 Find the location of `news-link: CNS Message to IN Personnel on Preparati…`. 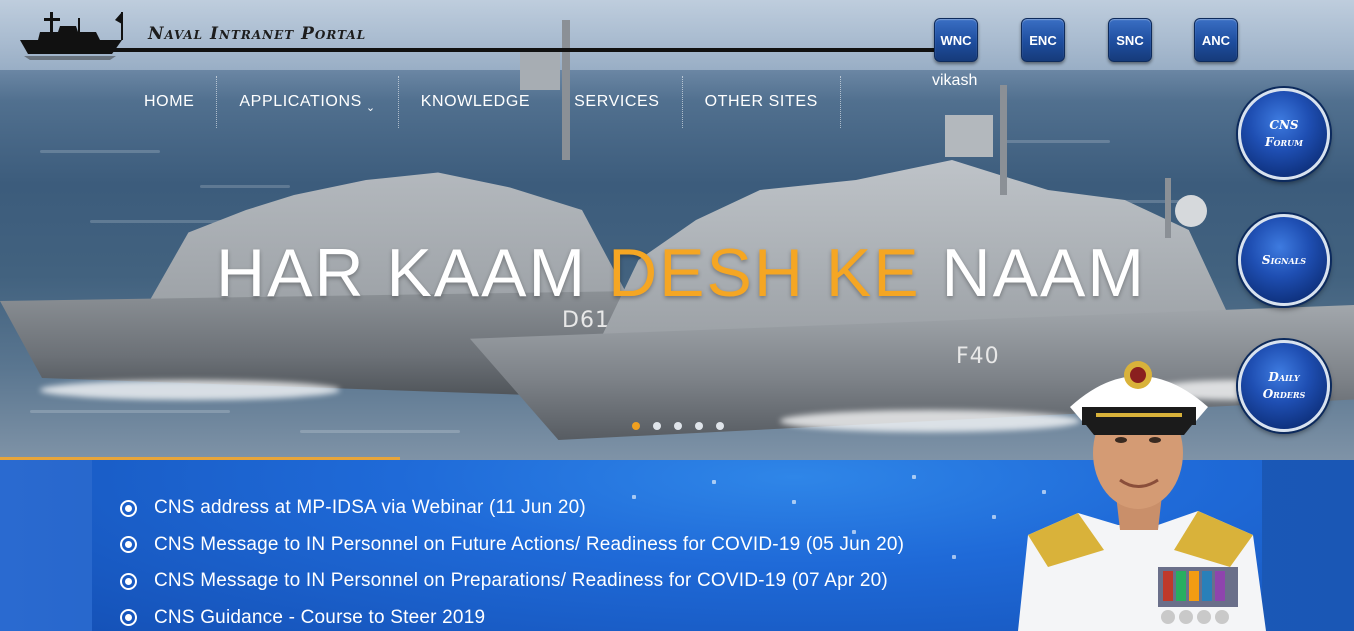

news-link: CNS Message to IN Personnel on Preparati… is located at coordinates (521, 581).